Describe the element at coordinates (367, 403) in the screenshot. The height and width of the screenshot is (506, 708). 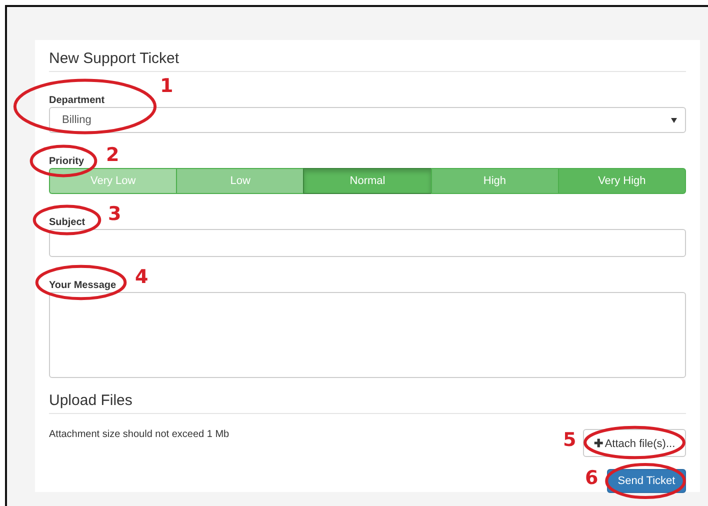
I see `section-title: Upload Files` at that location.